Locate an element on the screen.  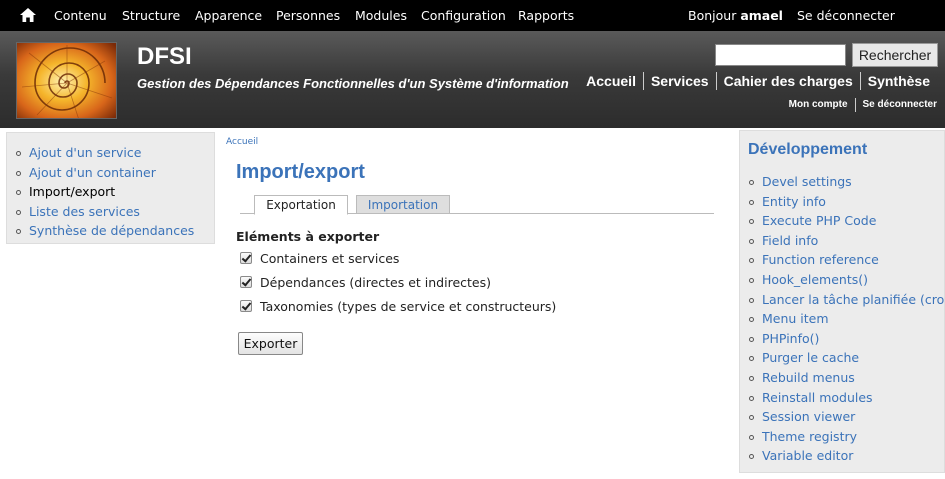
secondary-link-mon-compte: Mon compte is located at coordinates (818, 105).